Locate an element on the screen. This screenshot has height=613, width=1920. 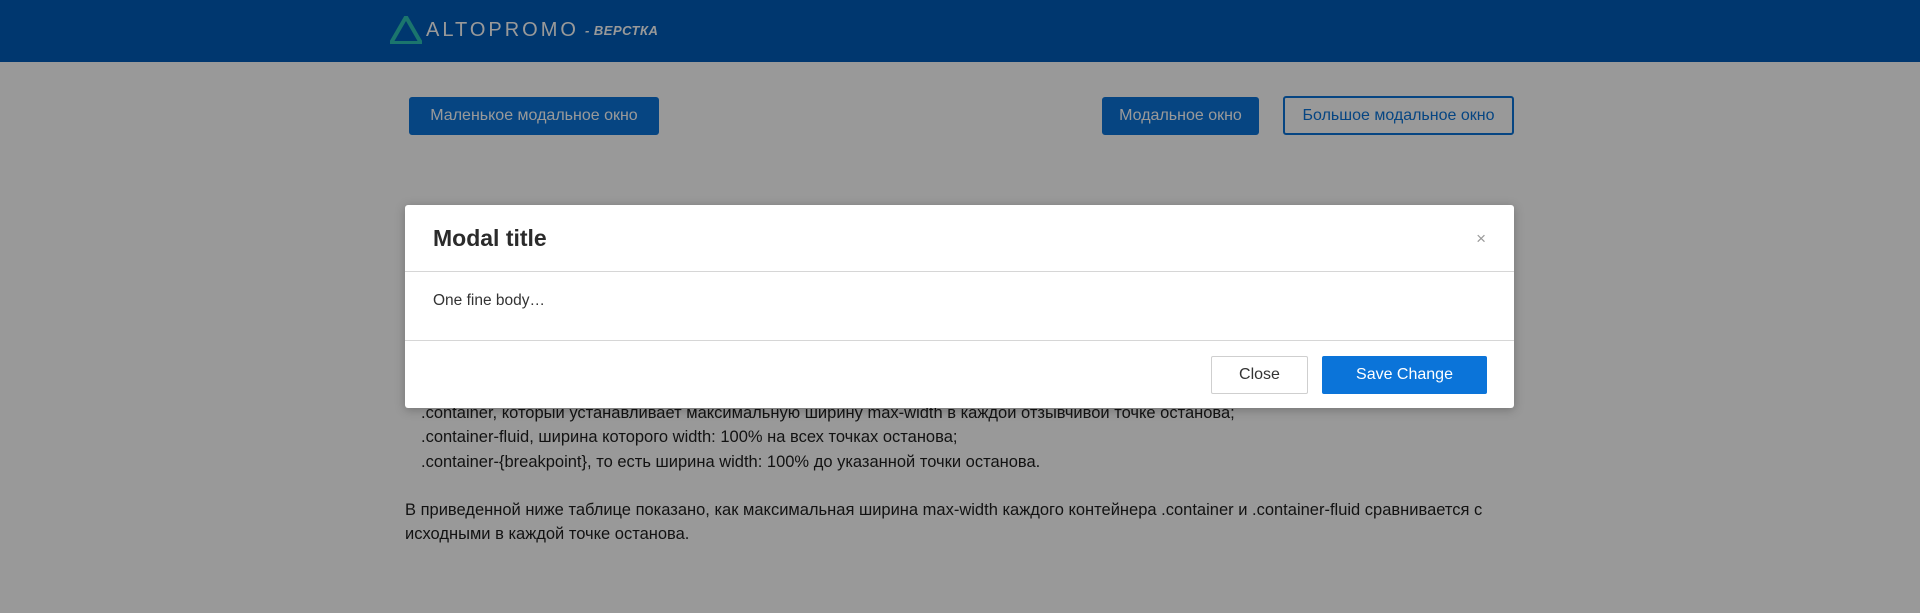
close-button: Close is located at coordinates (1259, 375).